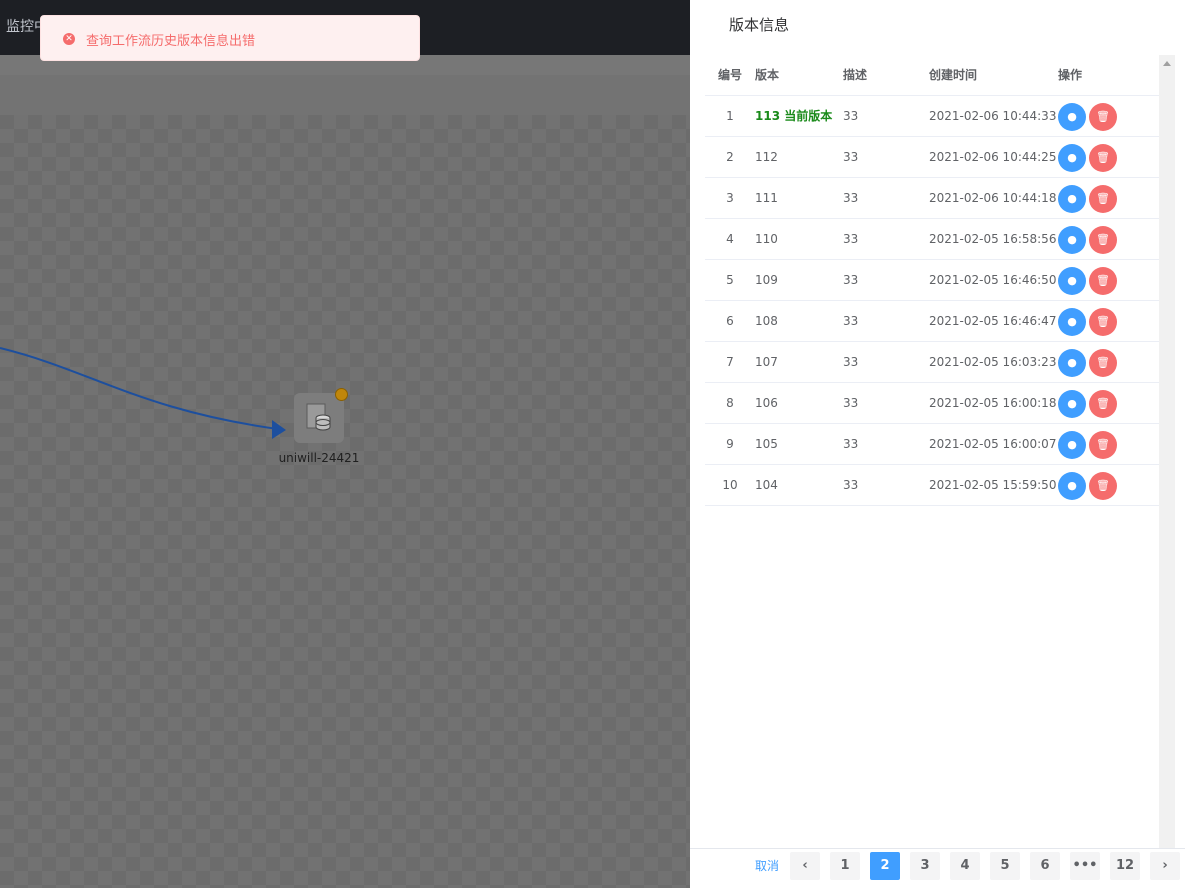  I want to click on more-pages-button: •••, so click(1085, 866).